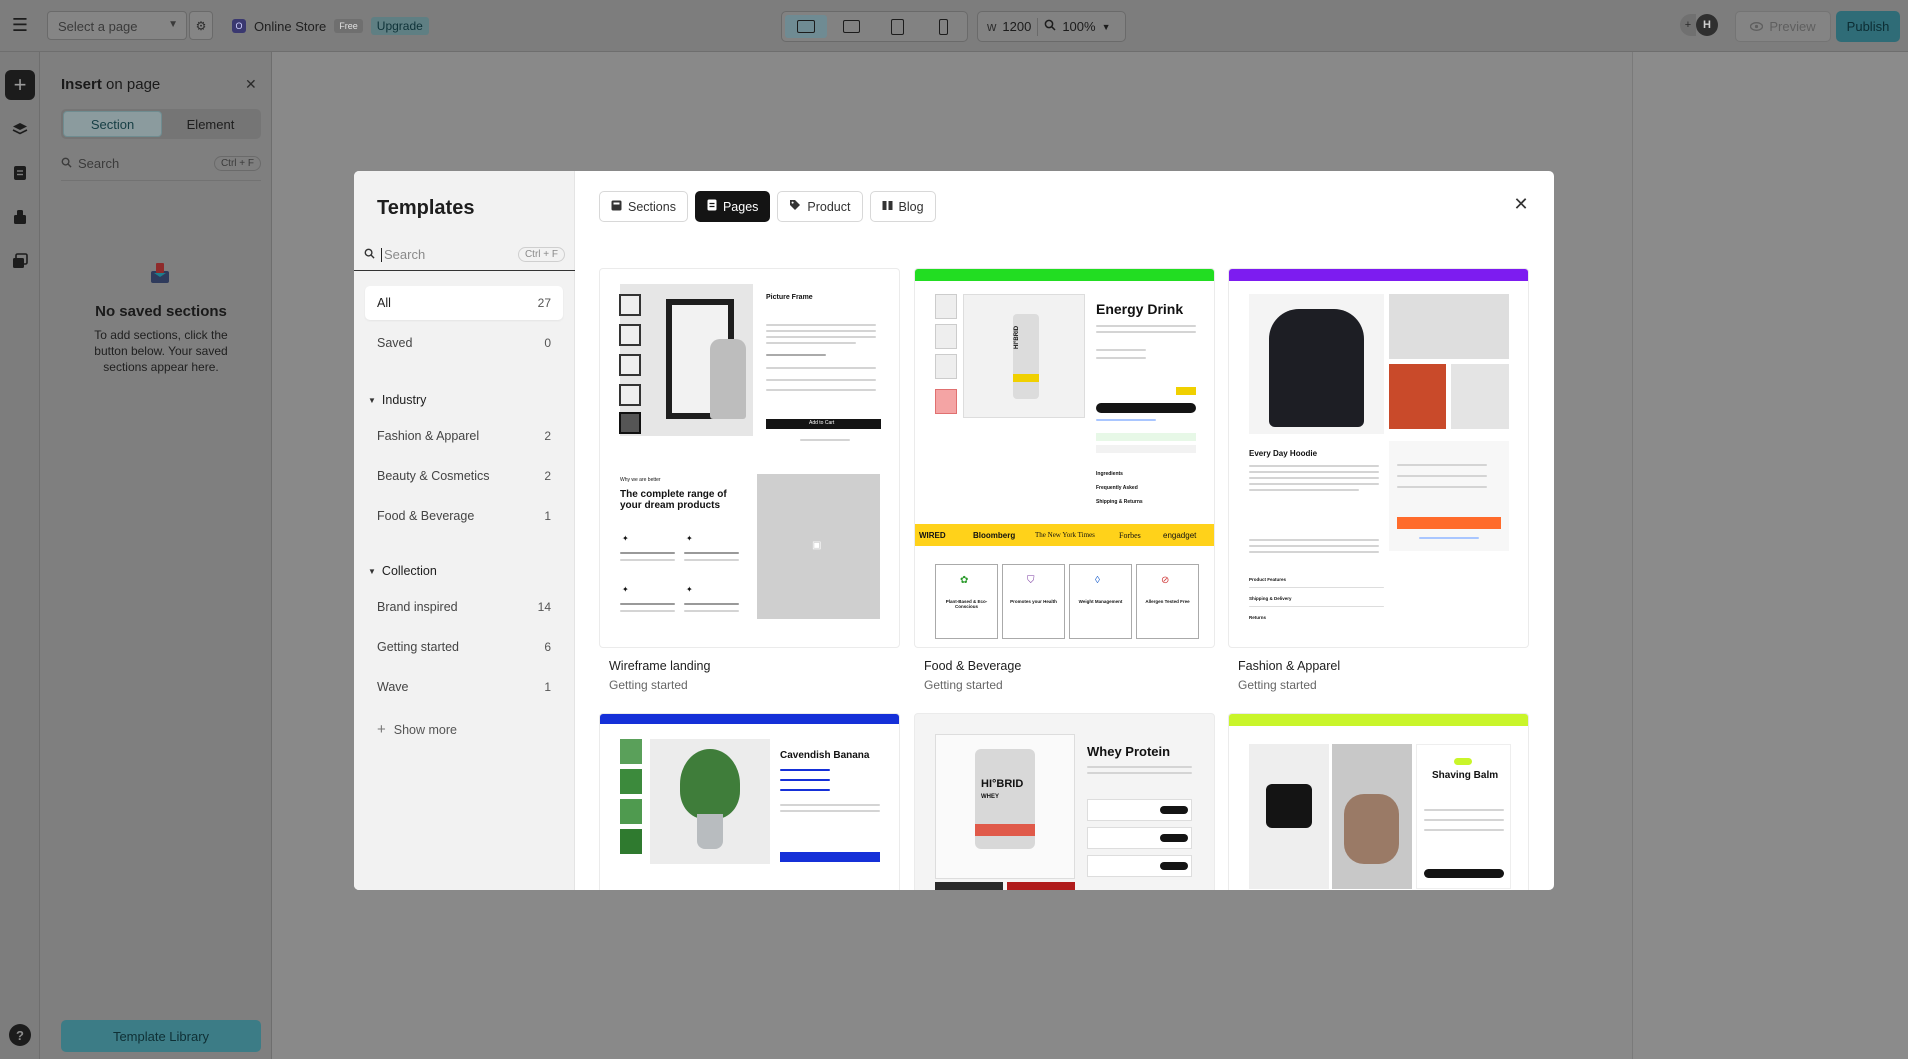 This screenshot has height=1059, width=1908. What do you see at coordinates (902, 206) in the screenshot?
I see `tab-blog: Blog` at bounding box center [902, 206].